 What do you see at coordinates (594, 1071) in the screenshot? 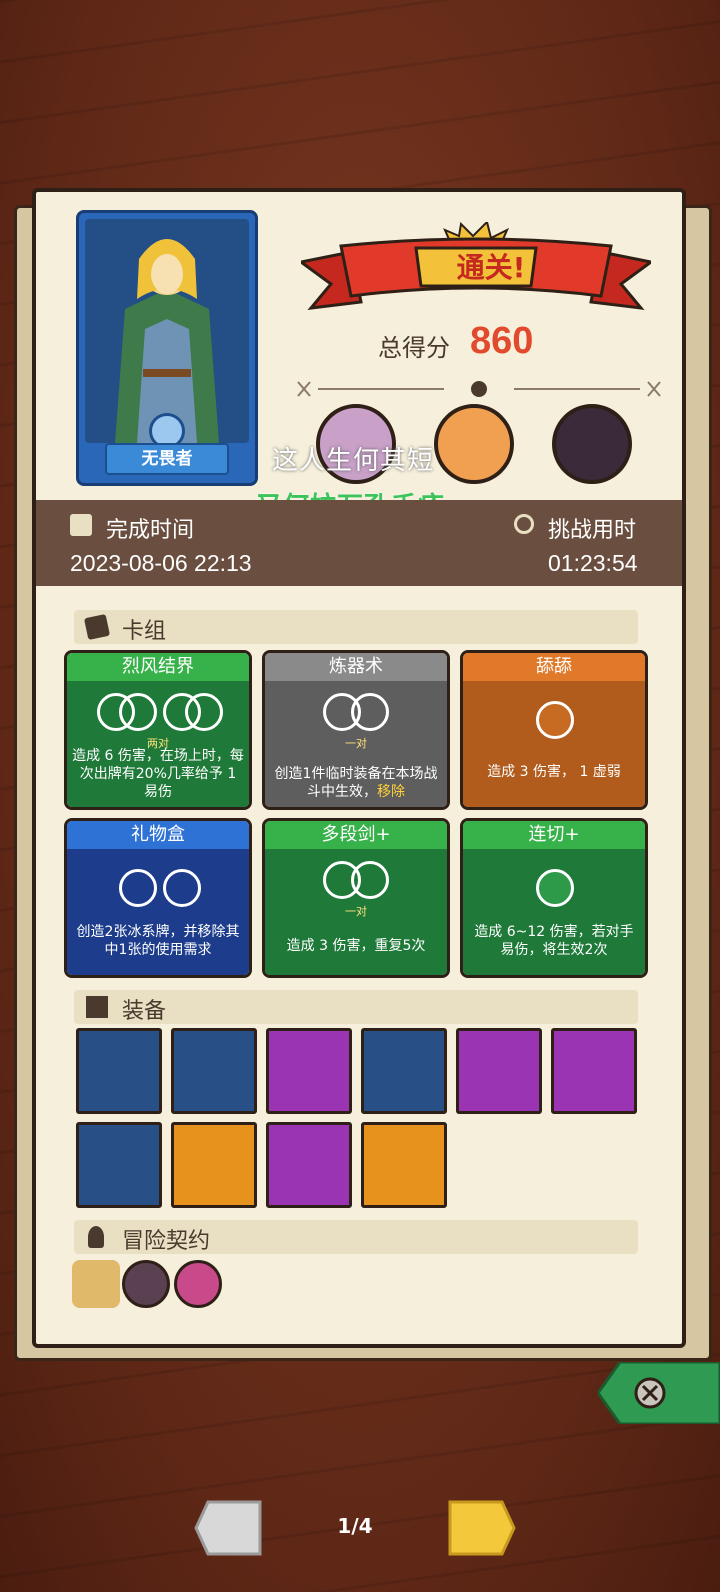
I see `spiked-dice-icon` at bounding box center [594, 1071].